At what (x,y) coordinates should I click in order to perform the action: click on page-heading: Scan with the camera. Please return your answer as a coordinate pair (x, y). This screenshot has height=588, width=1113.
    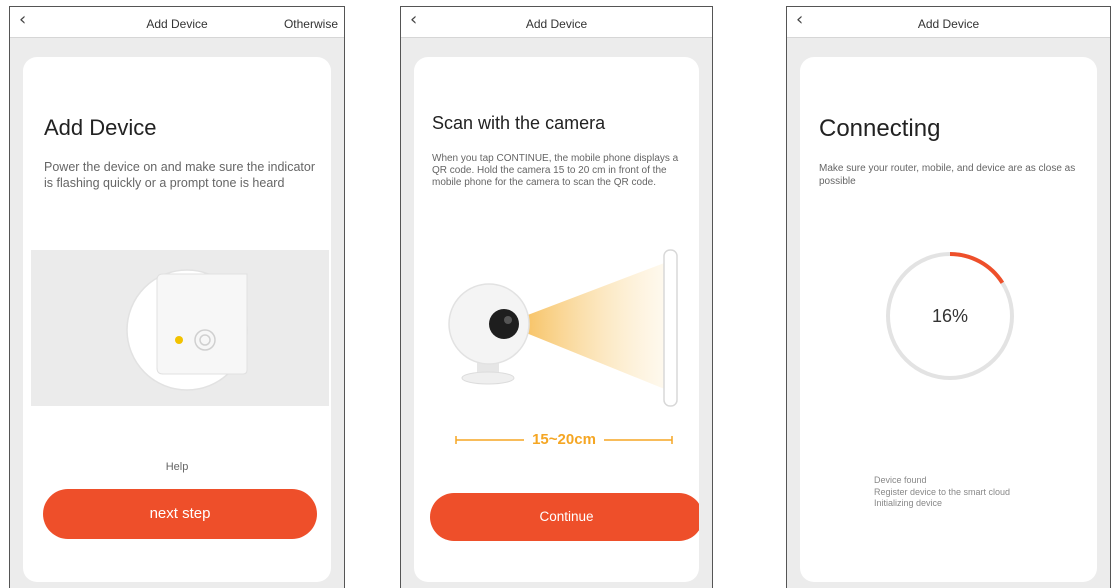
    Looking at the image, I should click on (519, 123).